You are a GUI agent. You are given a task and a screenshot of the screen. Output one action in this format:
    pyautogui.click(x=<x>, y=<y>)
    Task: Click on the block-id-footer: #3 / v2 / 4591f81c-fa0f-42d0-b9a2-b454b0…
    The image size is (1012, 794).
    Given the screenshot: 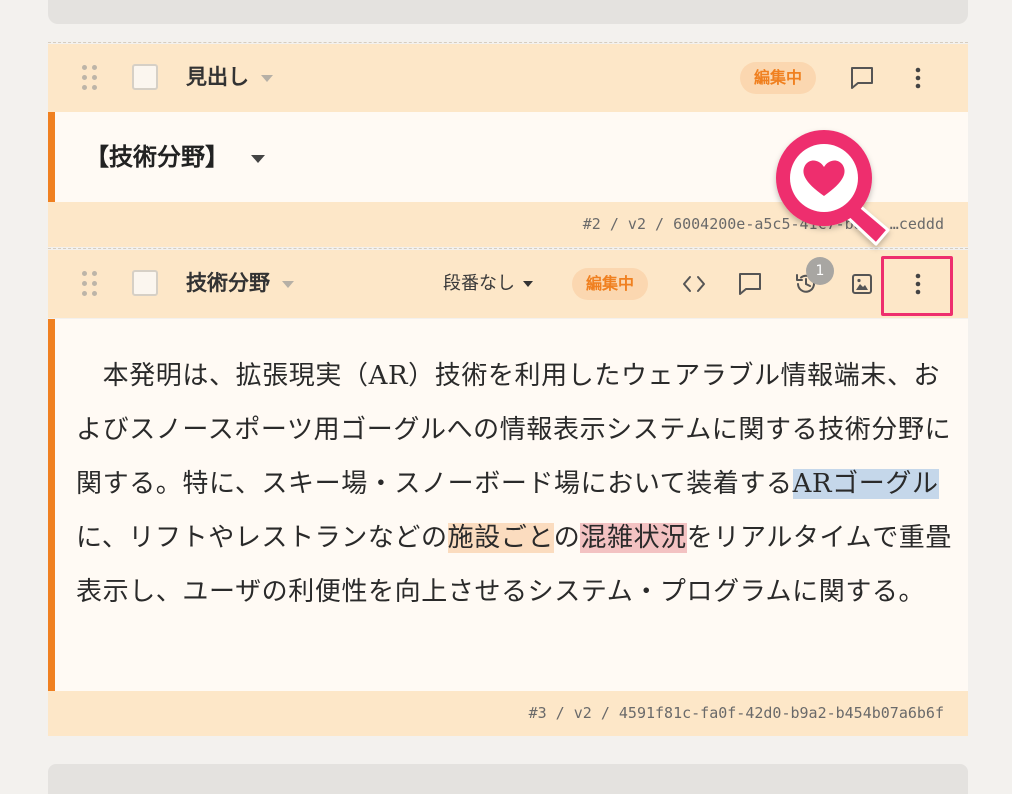 What is the action you would take?
    pyautogui.click(x=508, y=713)
    